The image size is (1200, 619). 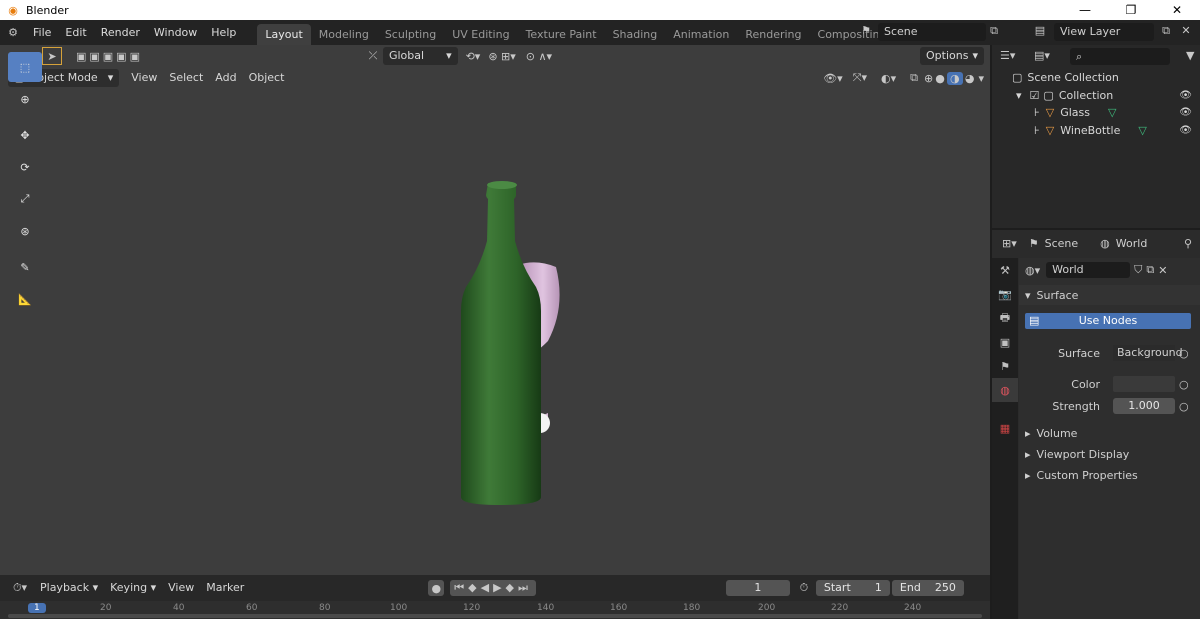 What do you see at coordinates (1085, 10) in the screenshot?
I see `minimize-button: —` at bounding box center [1085, 10].